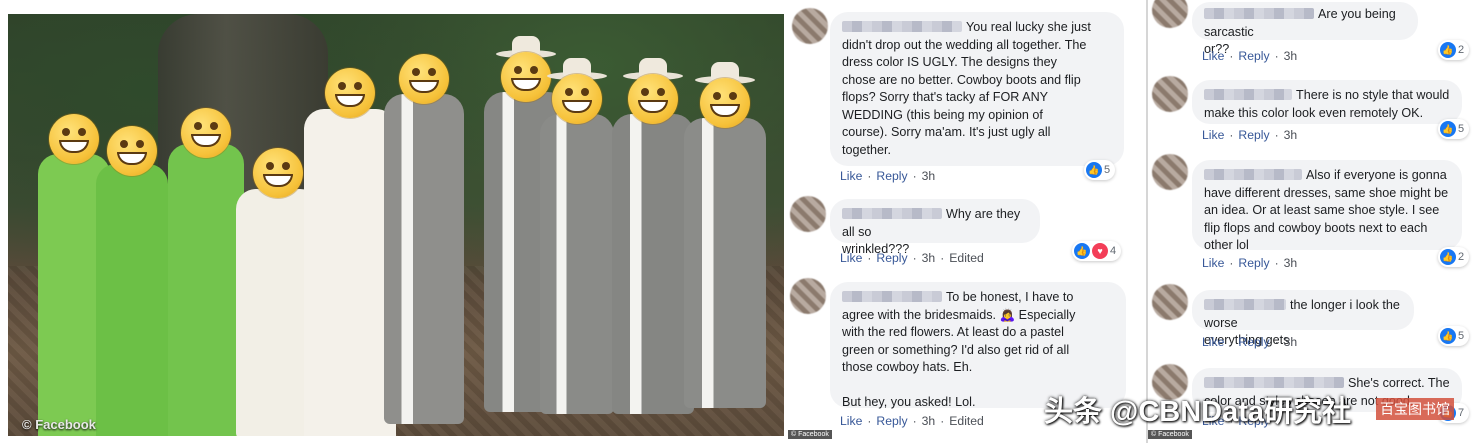 The height and width of the screenshot is (443, 1473). What do you see at coordinates (1415, 409) in the screenshot?
I see `site-watermark: 百宝图书馆` at bounding box center [1415, 409].